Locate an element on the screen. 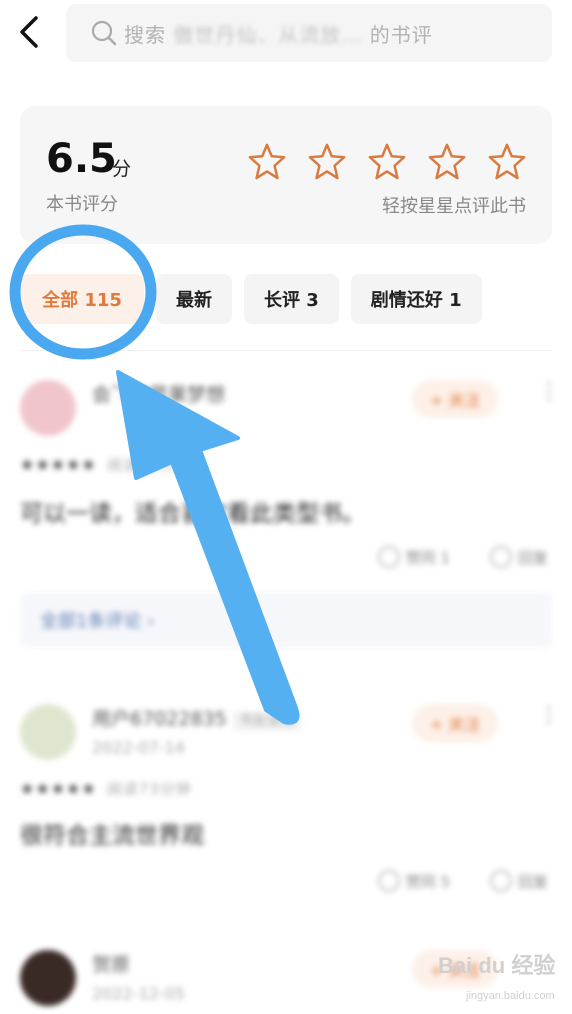 This screenshot has width=572, height=1014. tab-long-review: 长评 3 is located at coordinates (291, 299).